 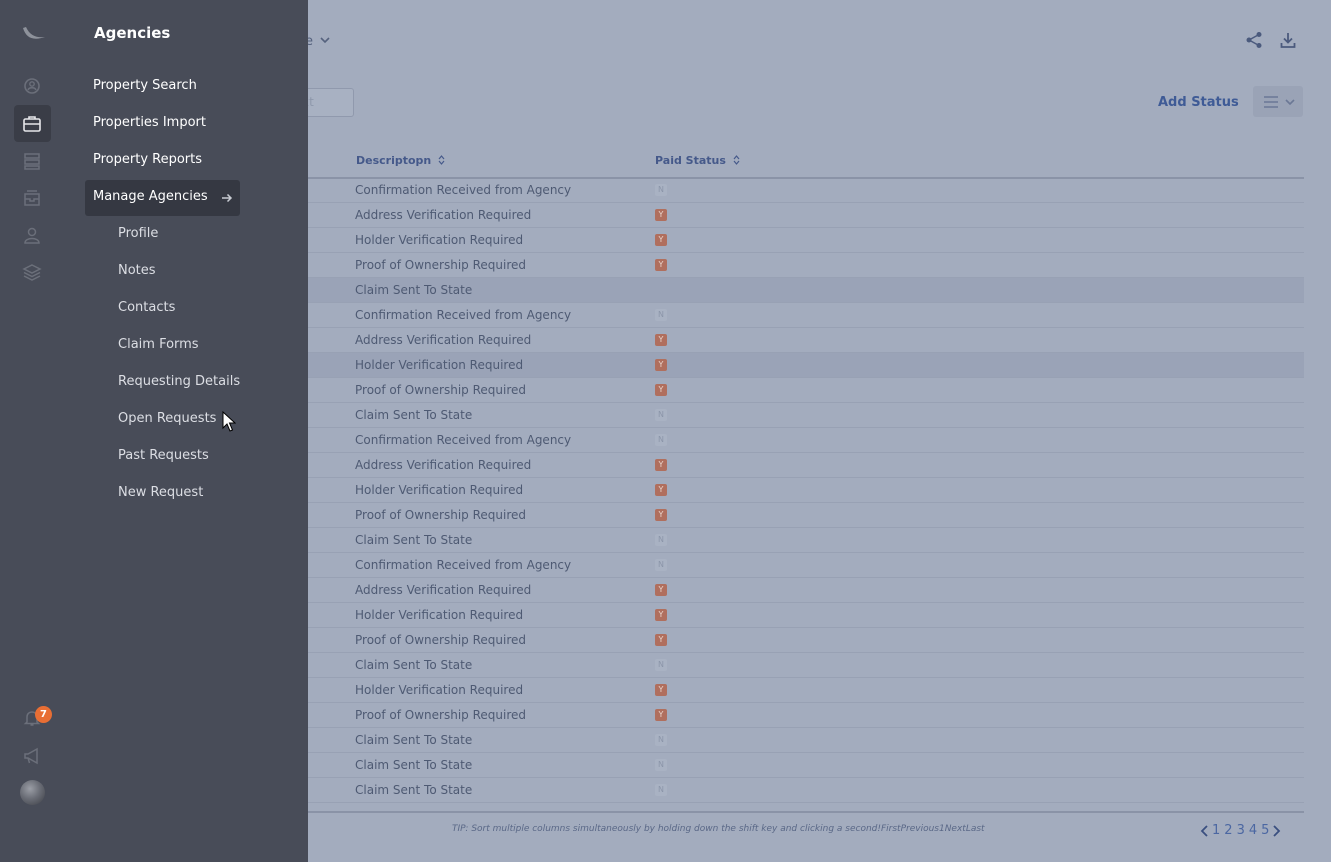 I want to click on subnav-profile: Profile, so click(x=138, y=233).